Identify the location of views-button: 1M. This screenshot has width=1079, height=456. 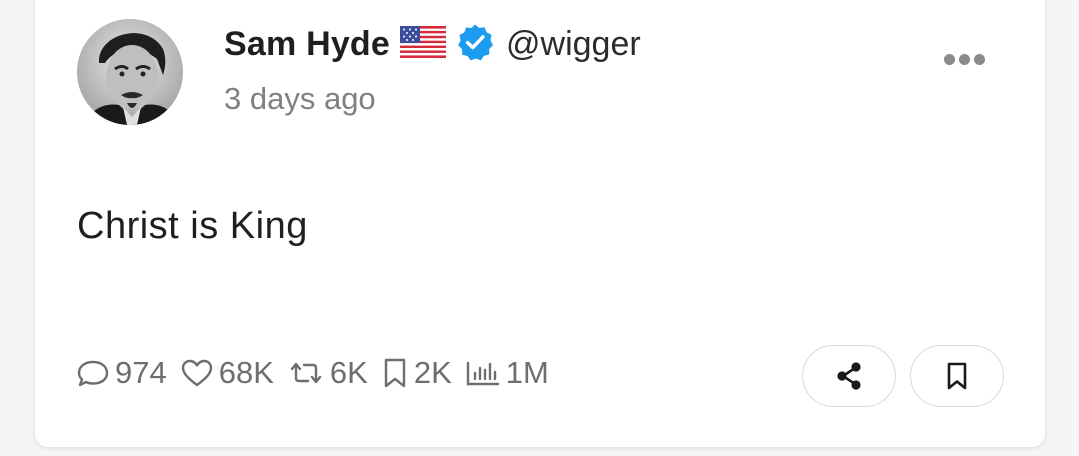
(506, 373).